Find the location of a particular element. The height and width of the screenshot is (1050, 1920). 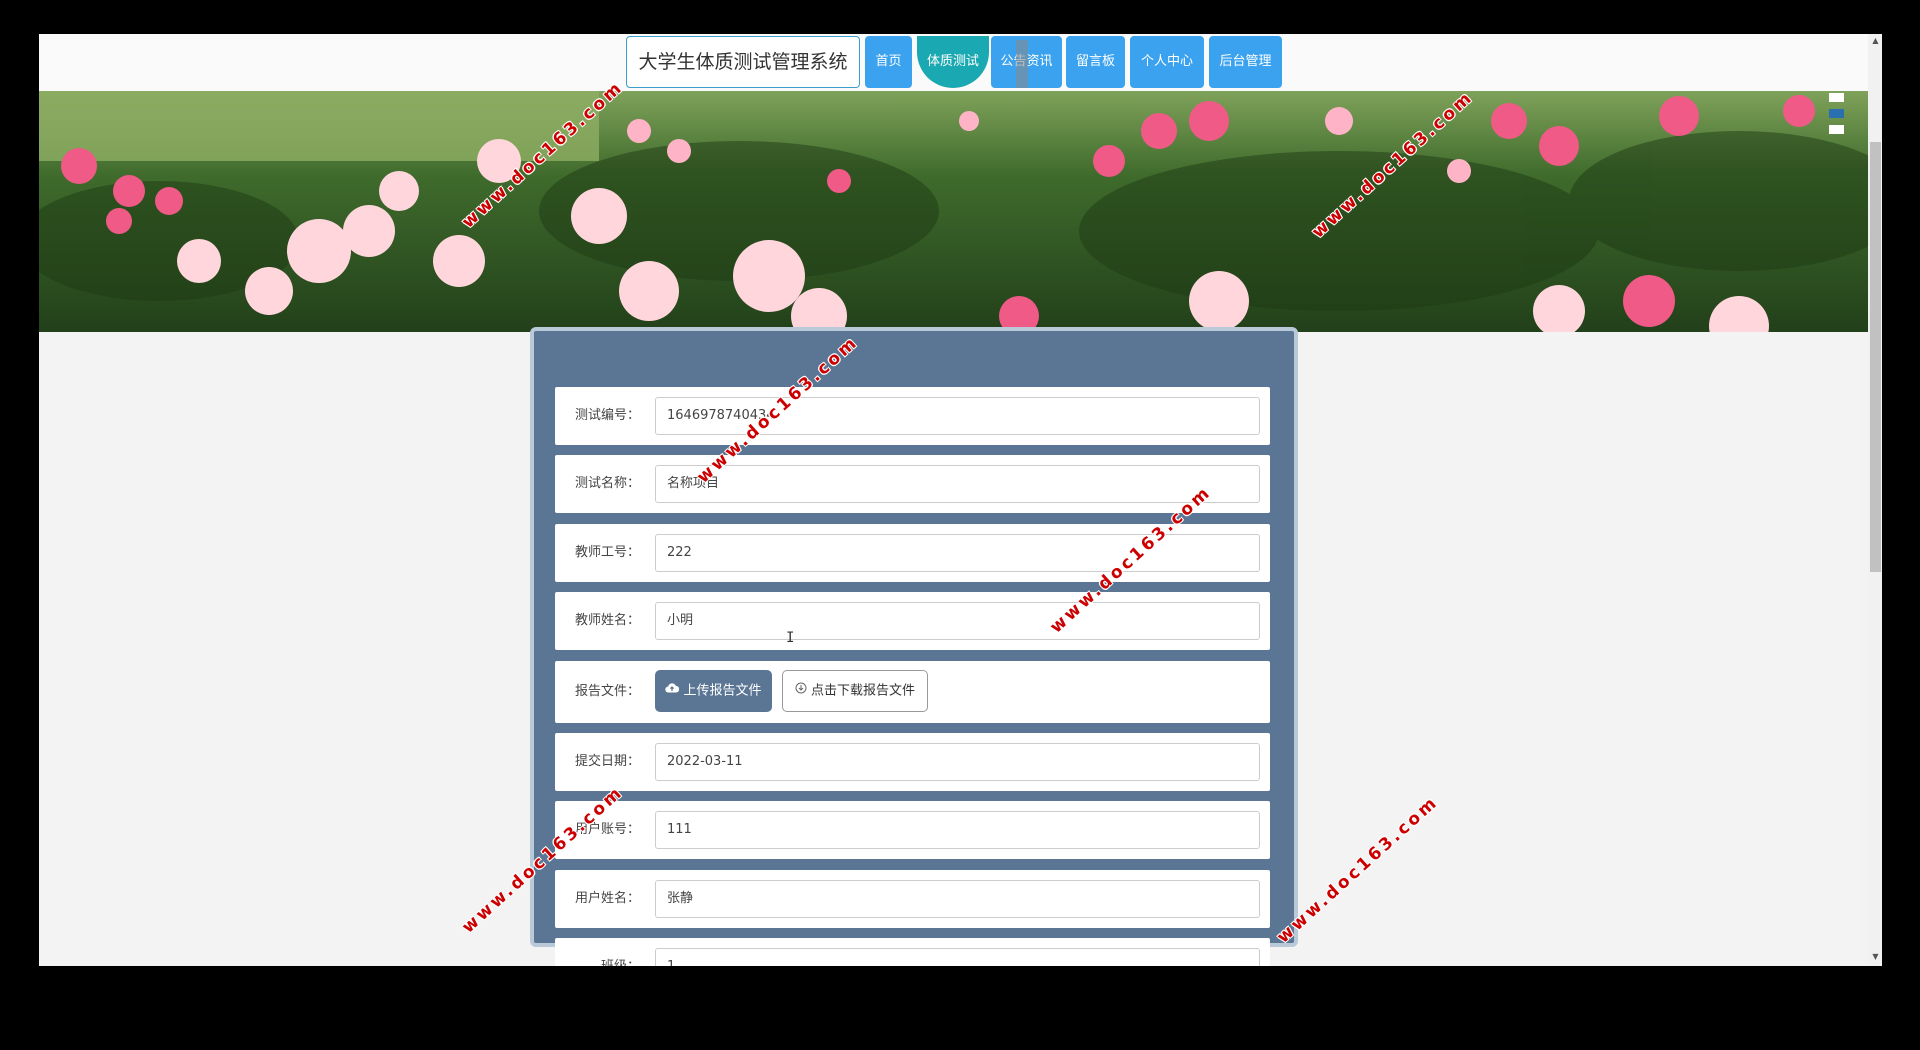

upload-report-label: 上传报告文件 is located at coordinates (722, 691).